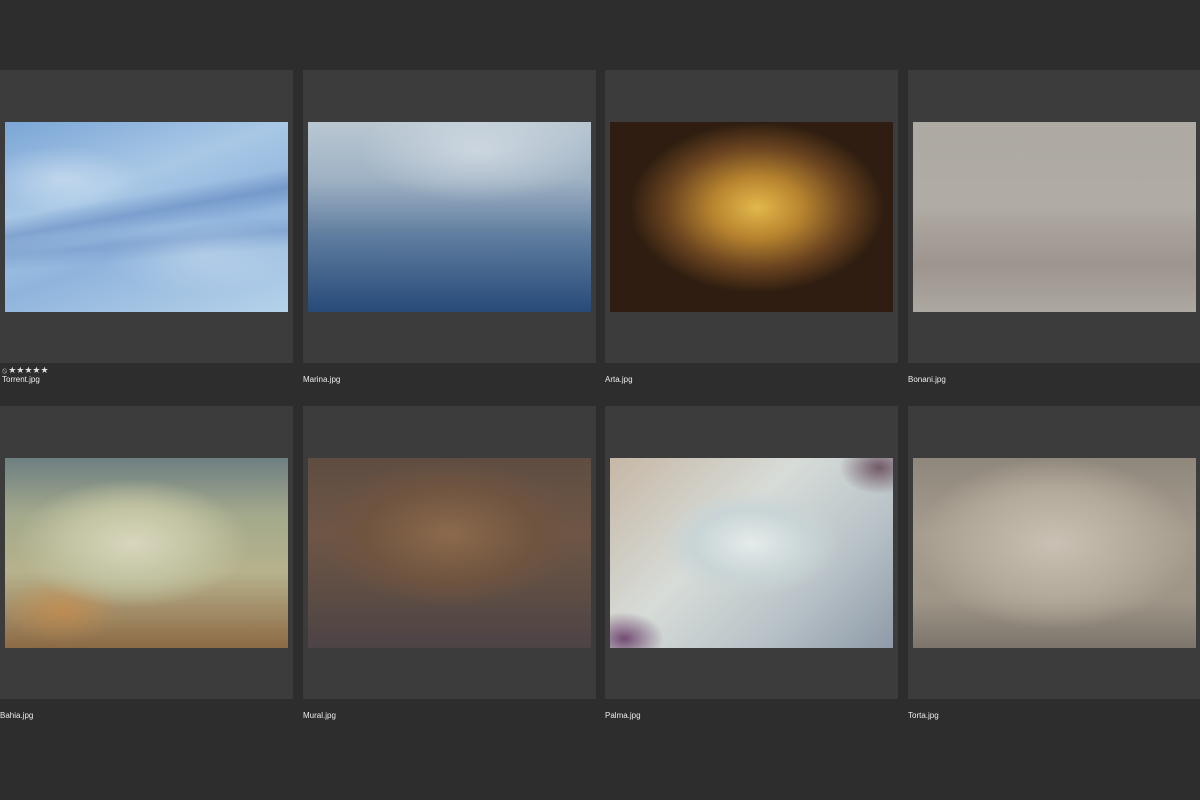 The image size is (1200, 800). Describe the element at coordinates (21, 379) in the screenshot. I see `thumbnail-filename: Torrent.jpg` at that location.